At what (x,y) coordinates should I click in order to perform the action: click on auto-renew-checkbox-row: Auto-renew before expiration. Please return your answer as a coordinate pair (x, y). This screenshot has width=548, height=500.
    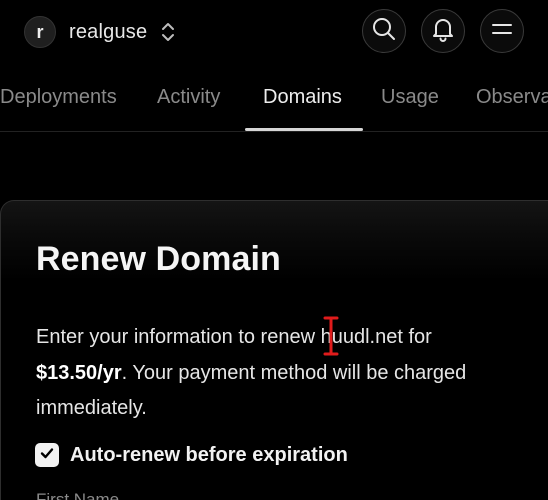
    Looking at the image, I should click on (191, 455).